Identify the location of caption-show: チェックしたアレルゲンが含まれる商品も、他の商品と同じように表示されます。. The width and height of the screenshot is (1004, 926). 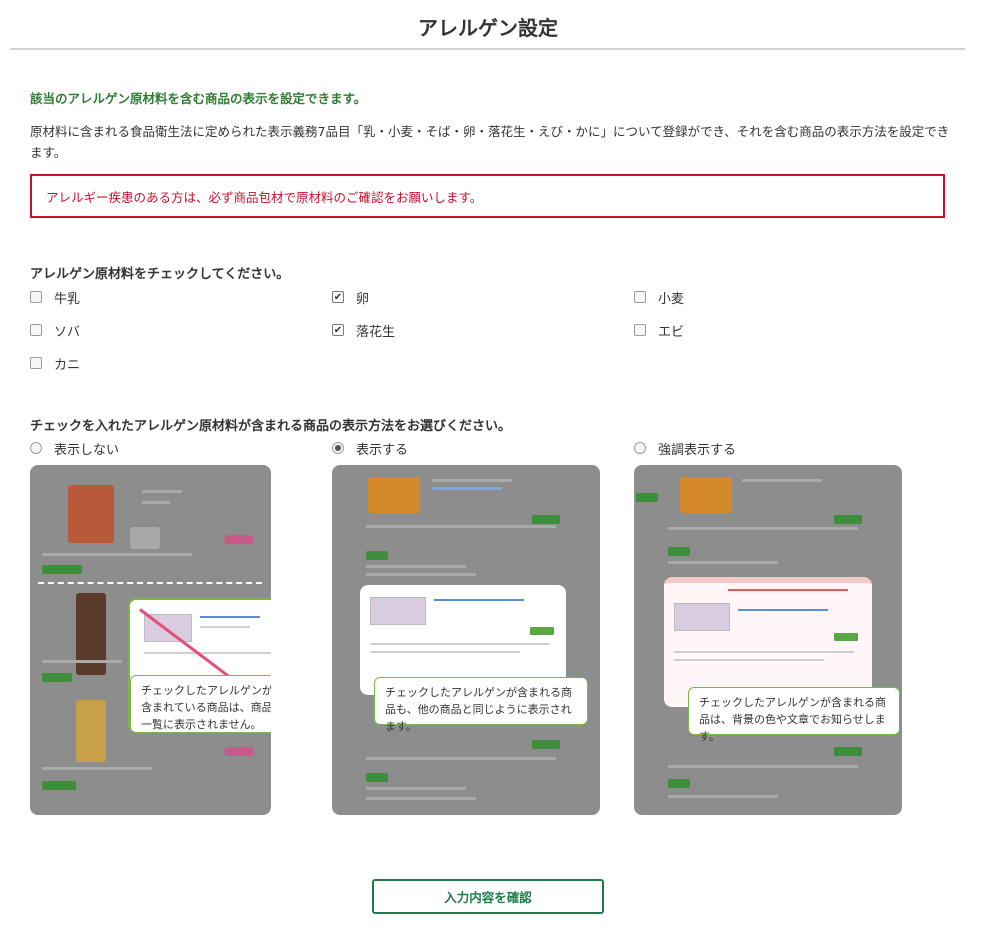
(481, 705).